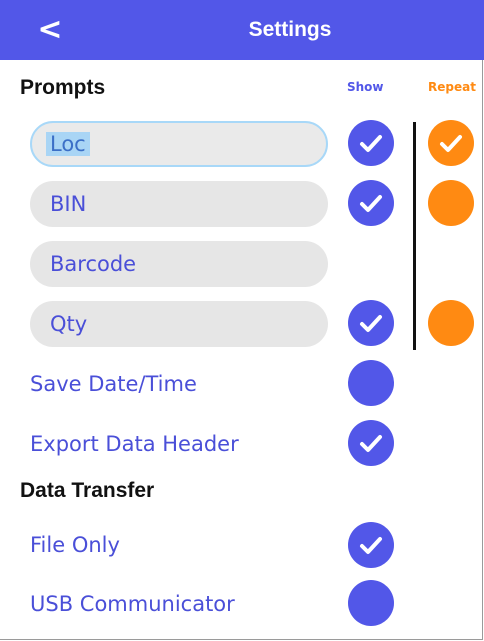 The image size is (484, 641). Describe the element at coordinates (68, 144) in the screenshot. I see `prompt-field-text: Loc` at that location.